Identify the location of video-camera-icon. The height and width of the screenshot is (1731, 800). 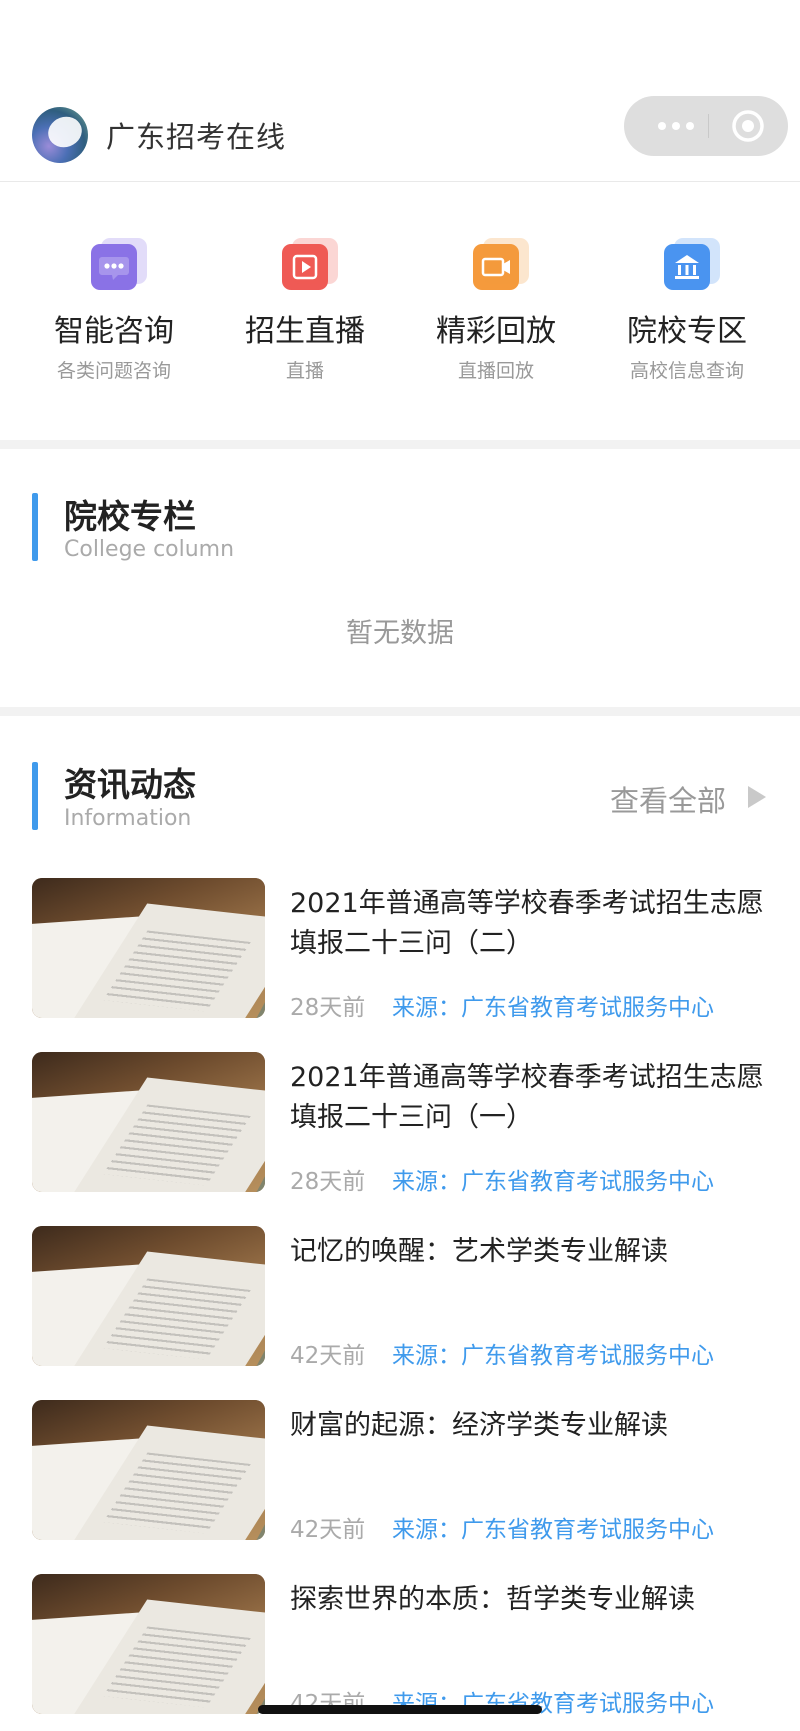
(501, 264).